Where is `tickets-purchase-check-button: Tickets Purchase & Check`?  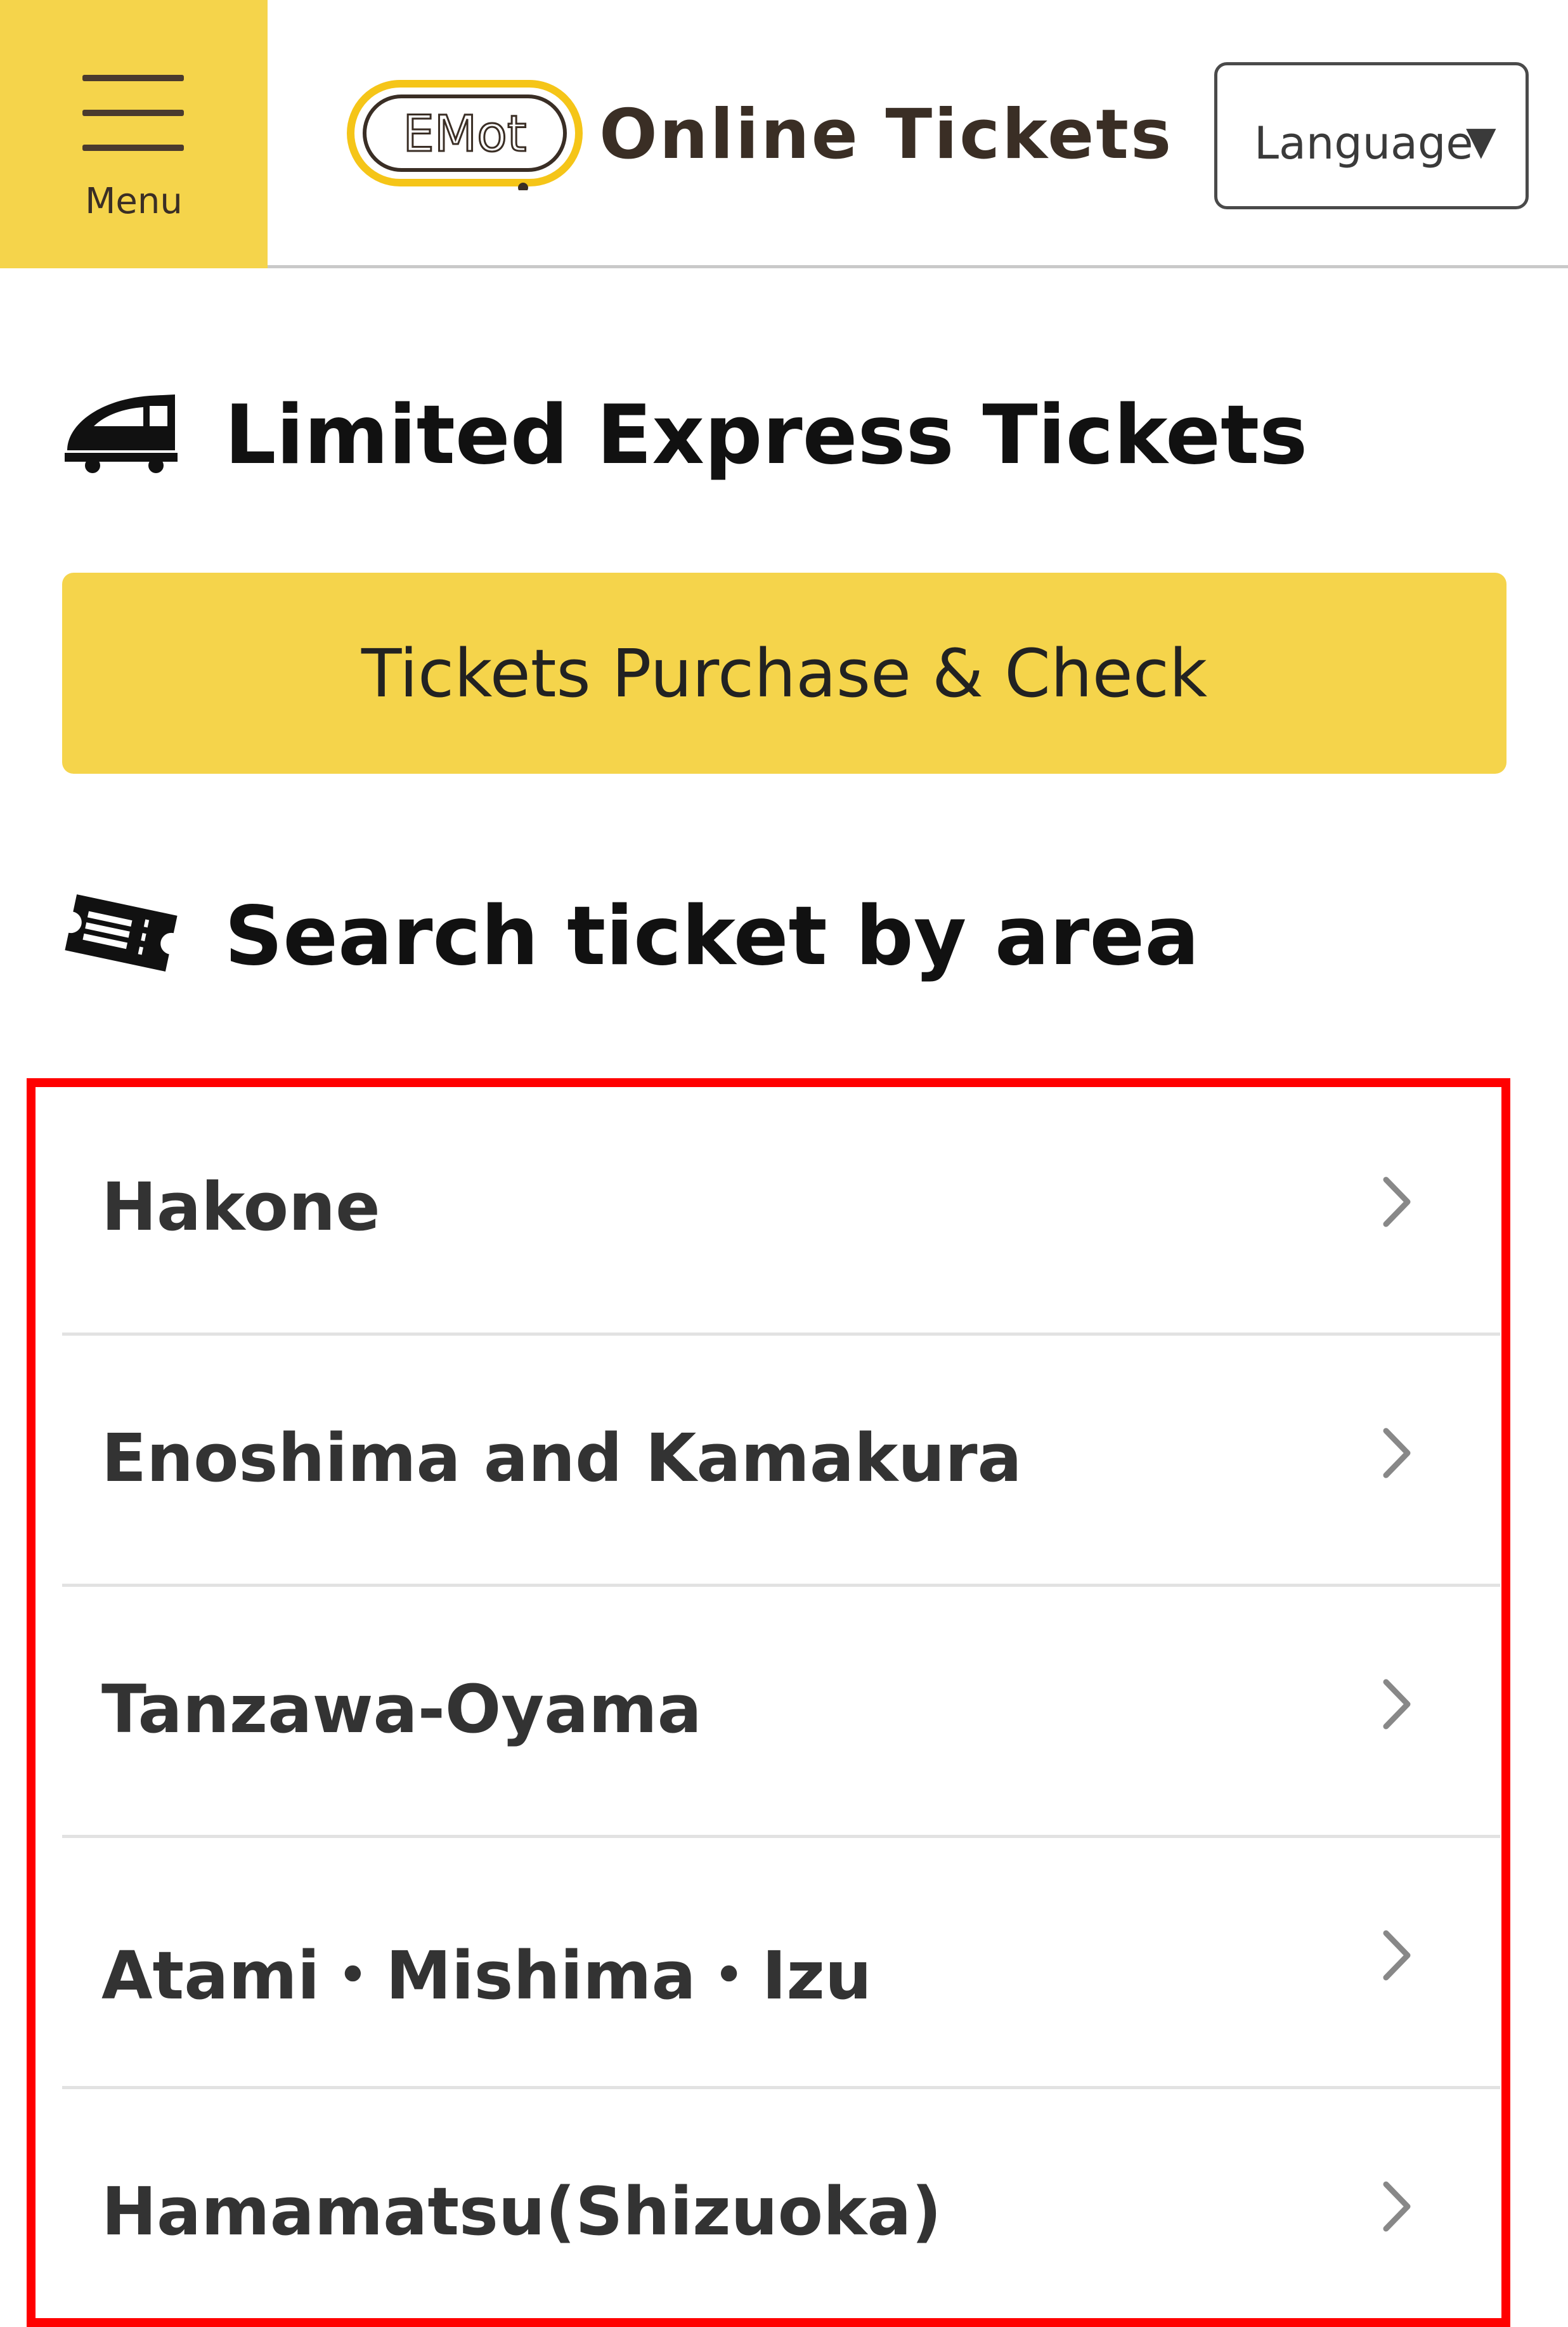 tickets-purchase-check-button: Tickets Purchase & Check is located at coordinates (784, 673).